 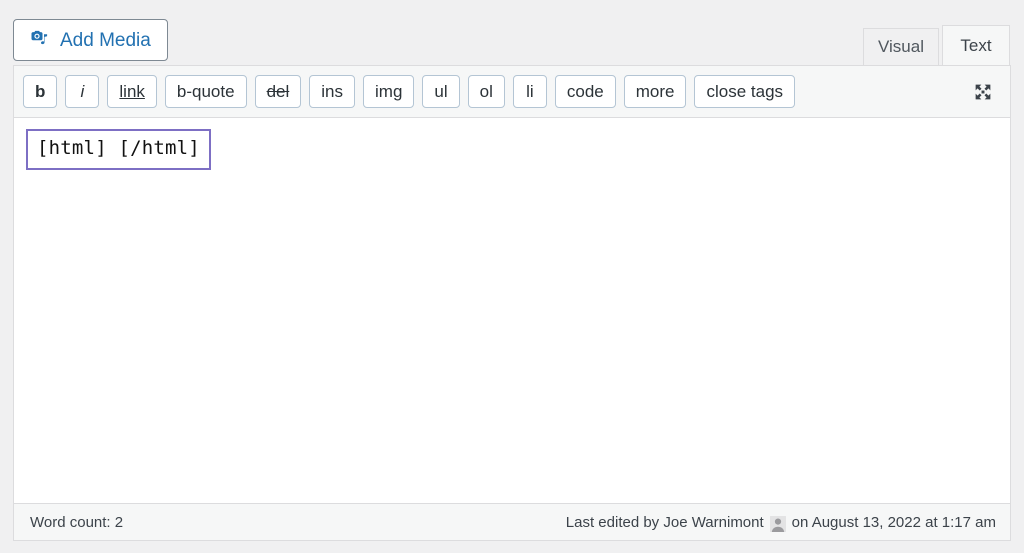 What do you see at coordinates (40, 91) in the screenshot?
I see `quicktag-bold: b` at bounding box center [40, 91].